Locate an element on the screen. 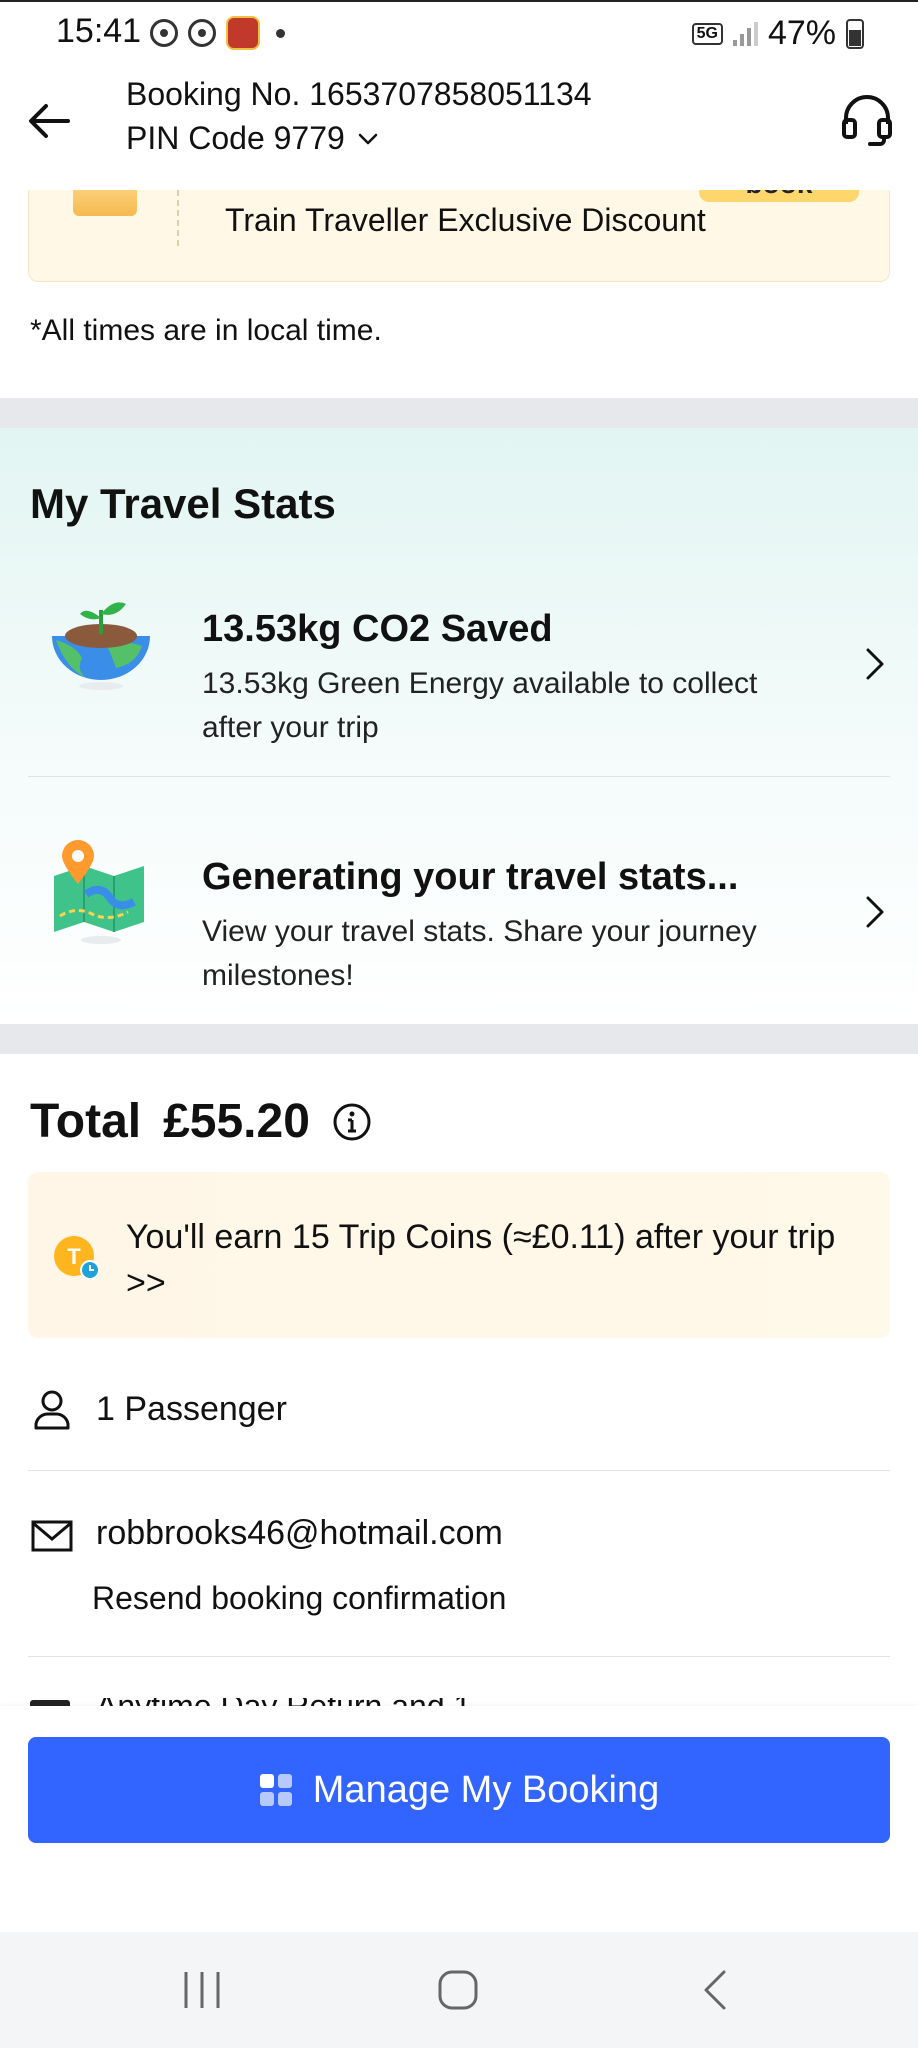 The image size is (918, 2048). more-notifications-dot-icon is located at coordinates (280, 33).